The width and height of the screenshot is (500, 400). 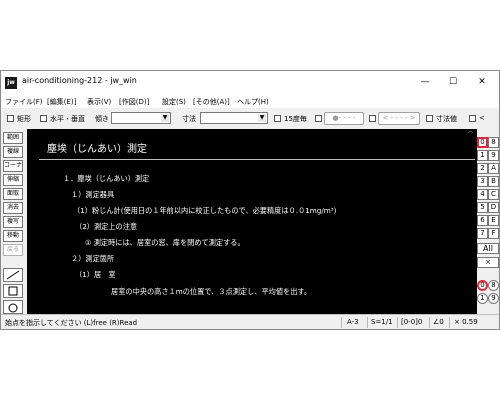 What do you see at coordinates (482, 220) in the screenshot?
I see `layer-group-6-button: 6` at bounding box center [482, 220].